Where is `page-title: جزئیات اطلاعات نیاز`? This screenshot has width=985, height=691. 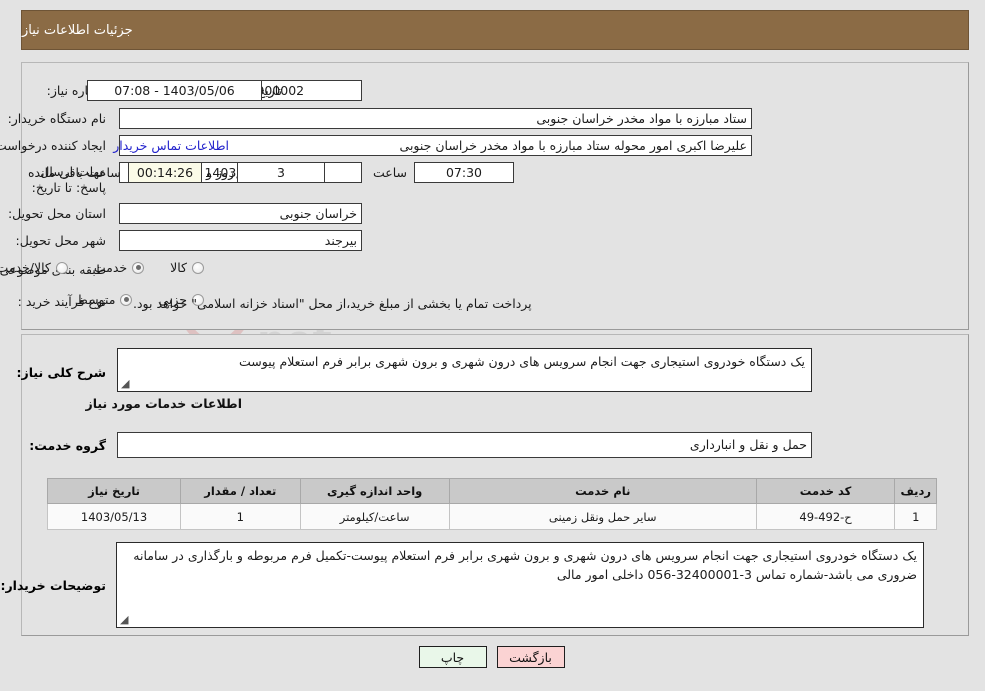
page-title: جزئیات اطلاعات نیاز is located at coordinates (78, 30).